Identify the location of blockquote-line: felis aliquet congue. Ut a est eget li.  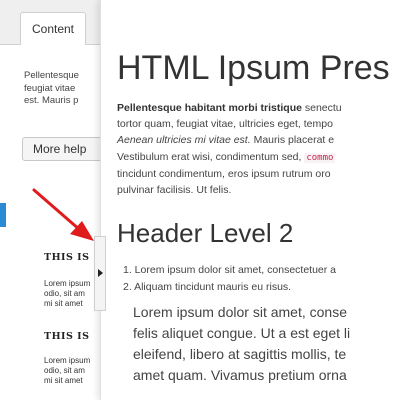
(242, 333).